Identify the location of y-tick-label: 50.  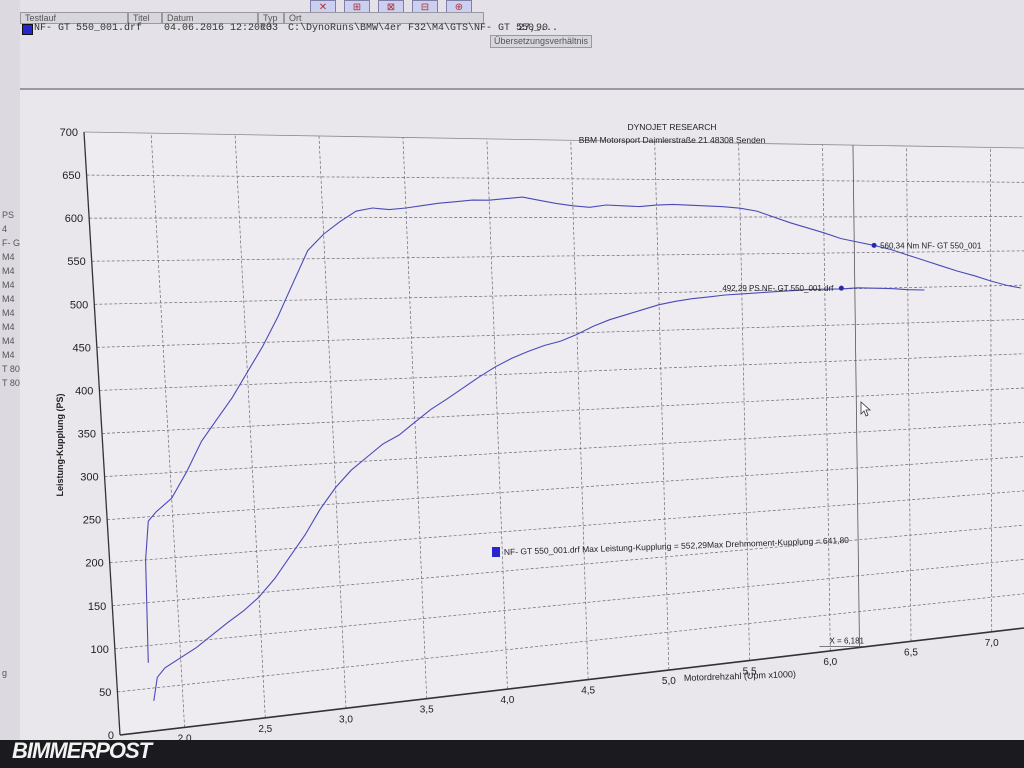
(105, 693).